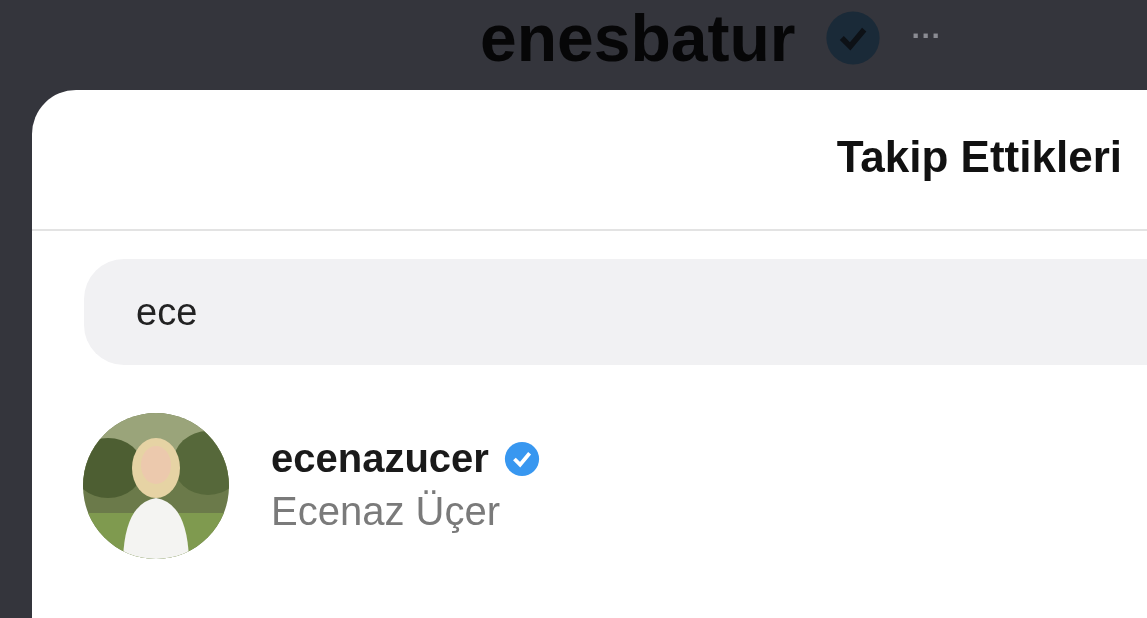 This screenshot has width=1147, height=618. I want to click on full-name: Ecenaz Üçer, so click(386, 511).